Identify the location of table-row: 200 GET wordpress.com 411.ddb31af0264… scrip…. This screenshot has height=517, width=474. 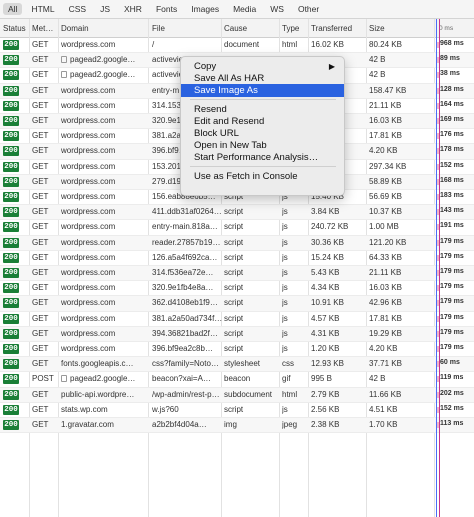
(237, 213).